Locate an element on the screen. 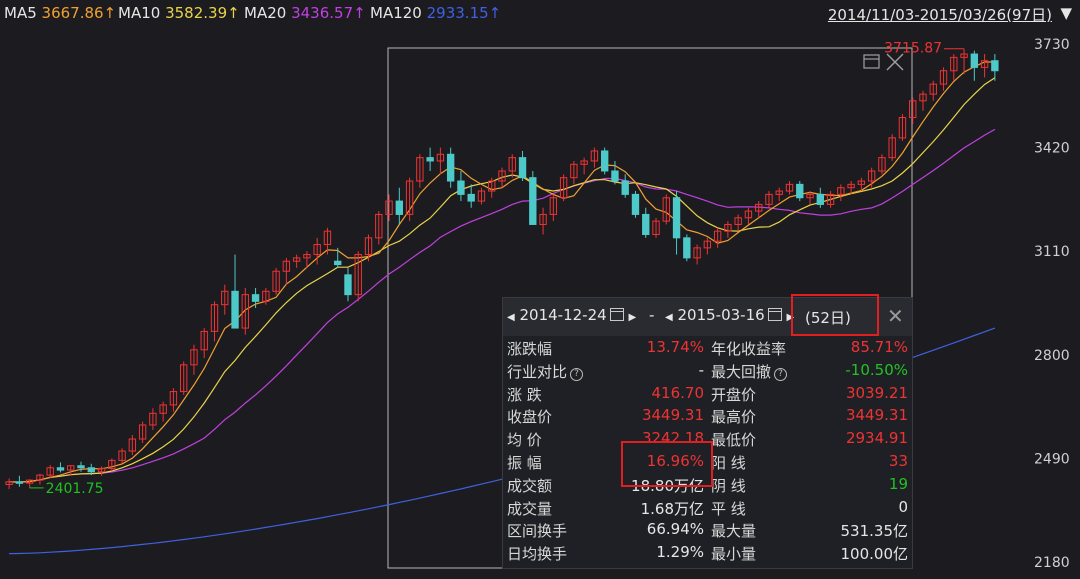 The width and height of the screenshot is (1080, 579). start-date-picker: ◀ 2014-12-24 ▶ is located at coordinates (571, 317).